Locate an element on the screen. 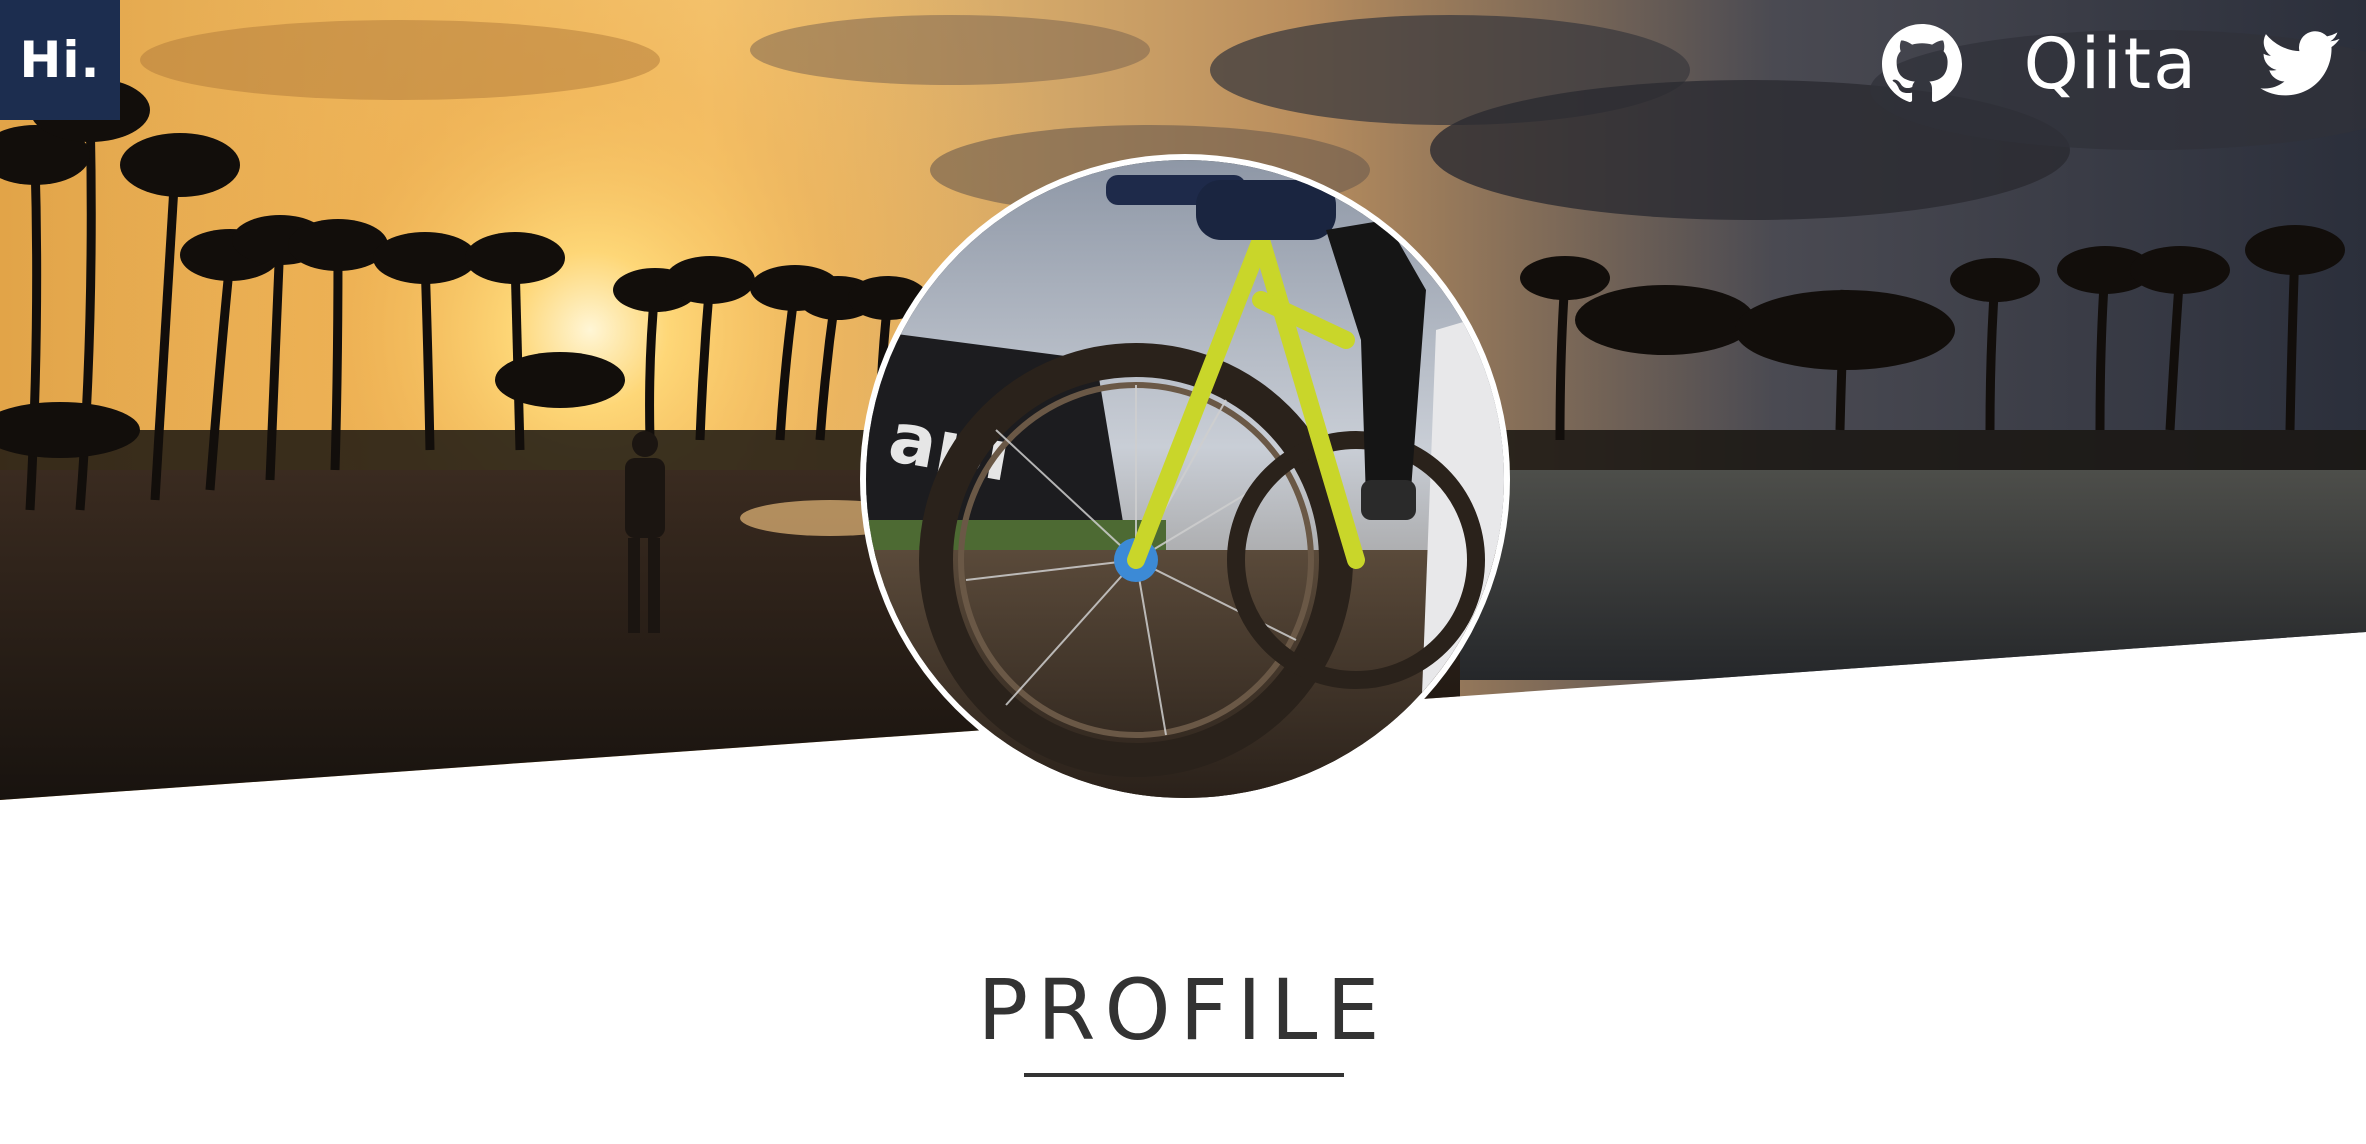 Image resolution: width=2366 pixels, height=1144 pixels. github-link is located at coordinates (1921, 64).